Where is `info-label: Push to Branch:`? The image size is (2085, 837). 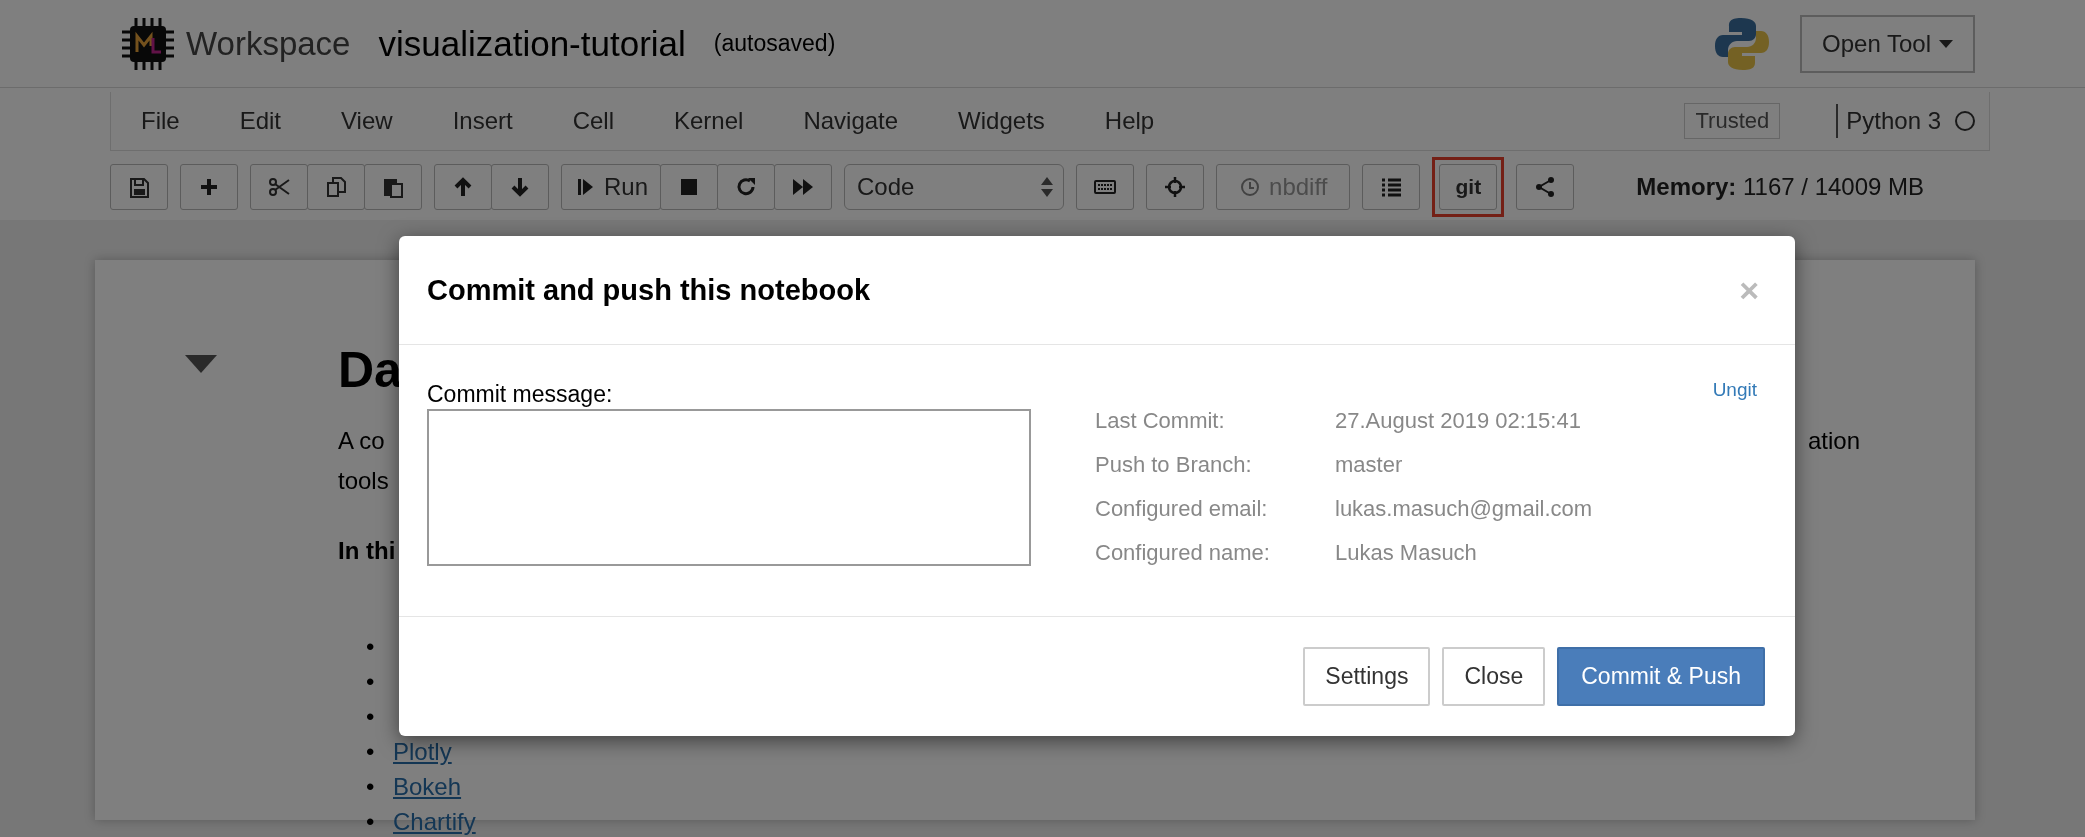 info-label: Push to Branch: is located at coordinates (1174, 465).